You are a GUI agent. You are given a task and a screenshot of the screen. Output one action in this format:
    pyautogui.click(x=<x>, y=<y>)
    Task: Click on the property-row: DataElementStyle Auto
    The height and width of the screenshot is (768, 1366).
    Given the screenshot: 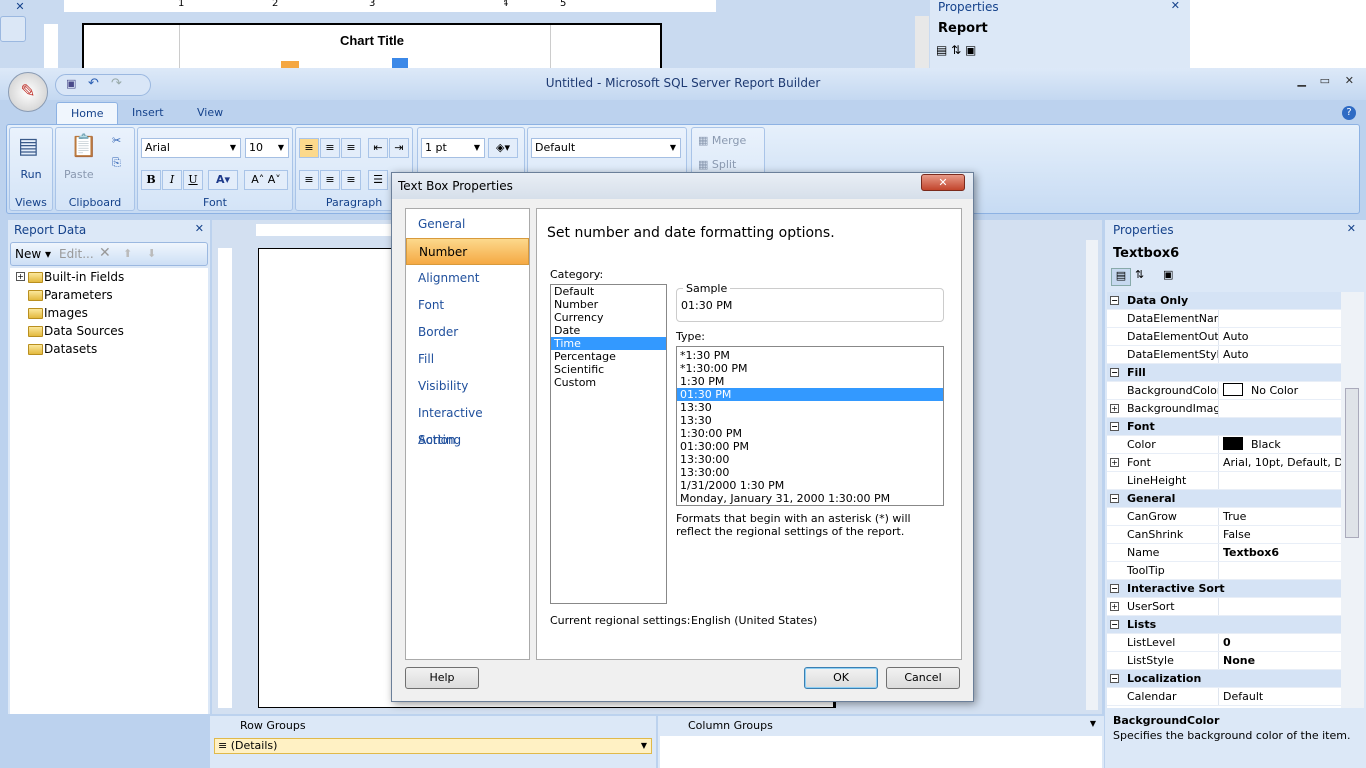 What is the action you would take?
    pyautogui.click(x=1224, y=355)
    